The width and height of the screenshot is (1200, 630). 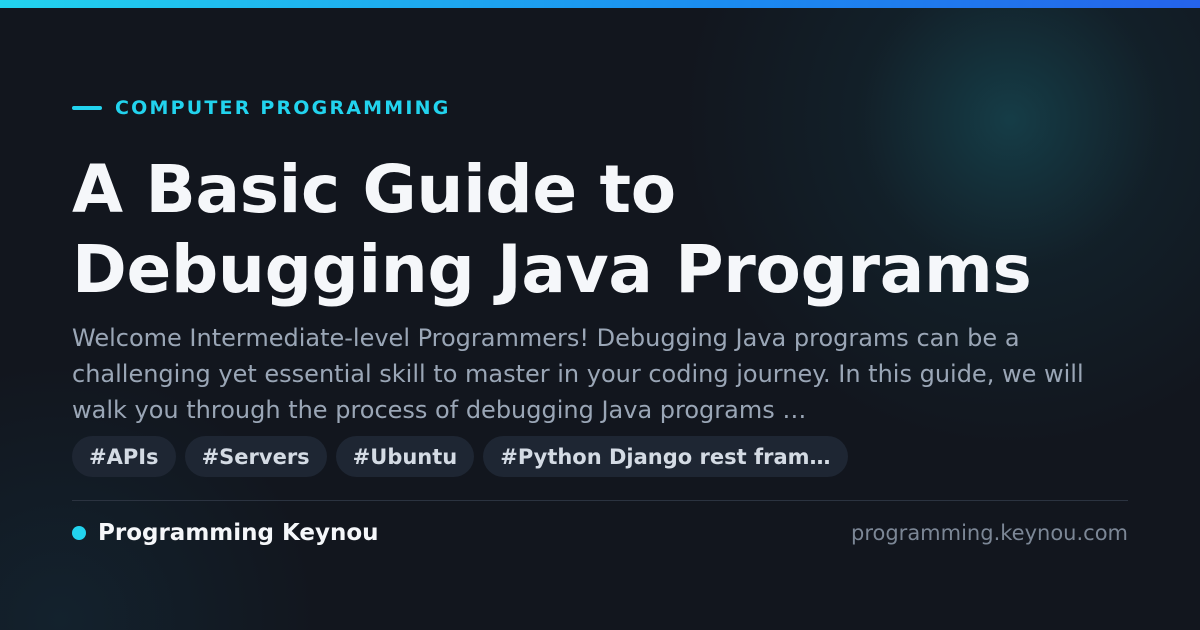 What do you see at coordinates (374, 189) in the screenshot?
I see `title-line-1: A Basic Guide to` at bounding box center [374, 189].